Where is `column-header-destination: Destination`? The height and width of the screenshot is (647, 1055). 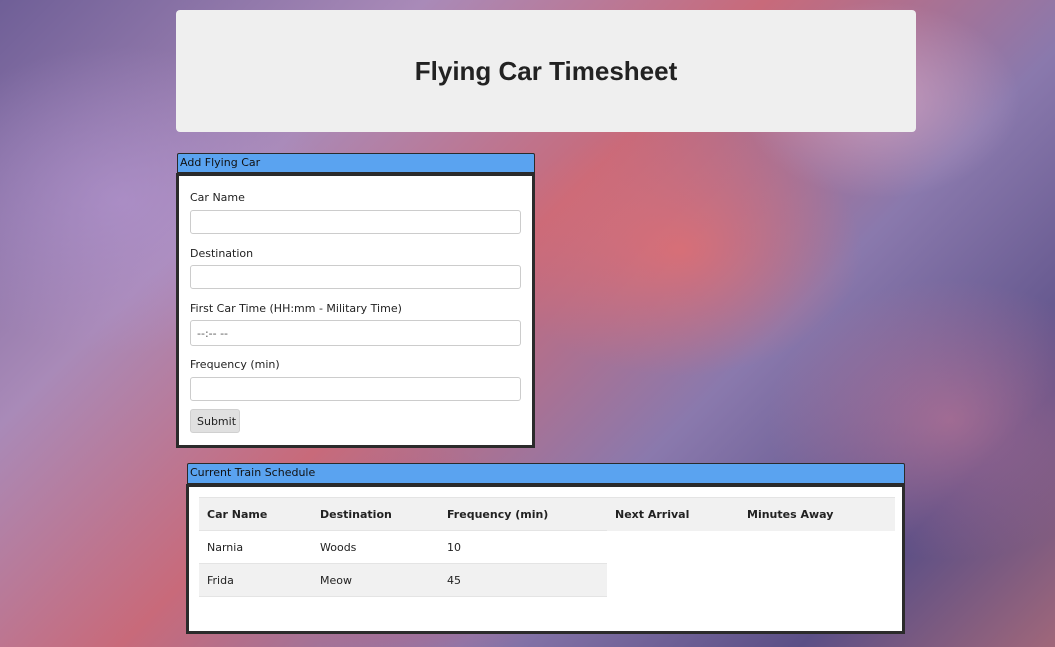 column-header-destination: Destination is located at coordinates (375, 514).